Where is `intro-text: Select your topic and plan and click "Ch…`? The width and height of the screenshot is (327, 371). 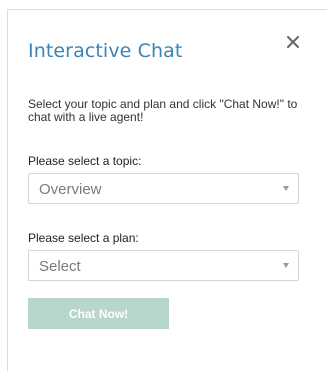
intro-text: Select your topic and plan and click "Ch… is located at coordinates (163, 110).